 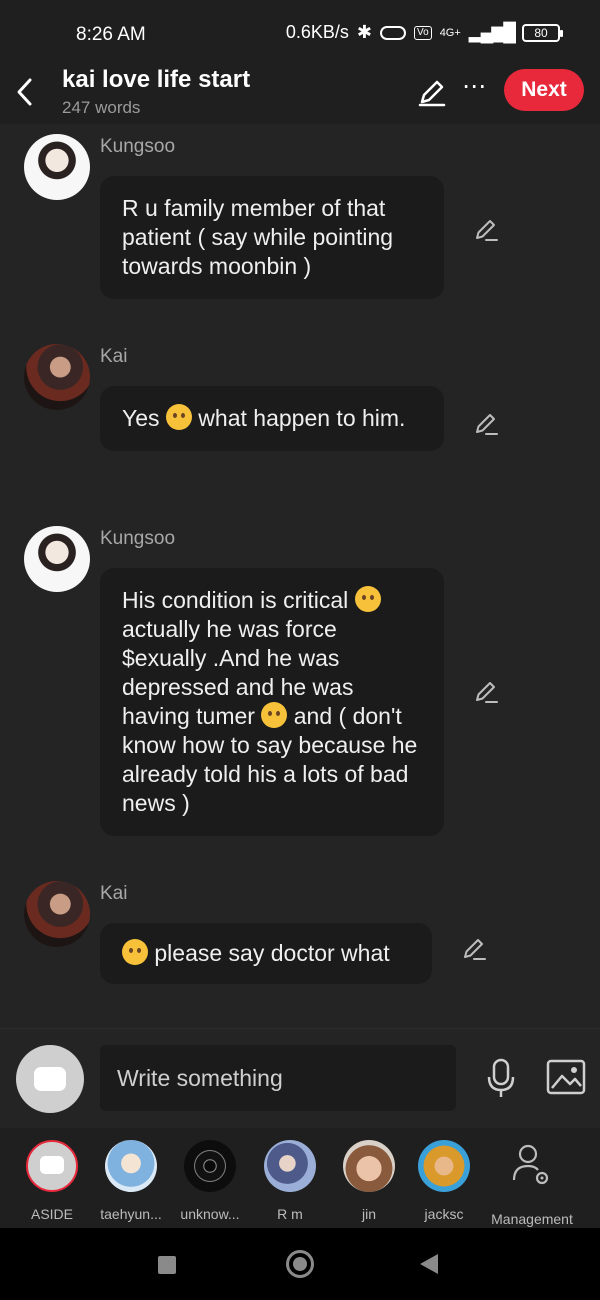 I want to click on home-icon, so click(x=300, y=1264).